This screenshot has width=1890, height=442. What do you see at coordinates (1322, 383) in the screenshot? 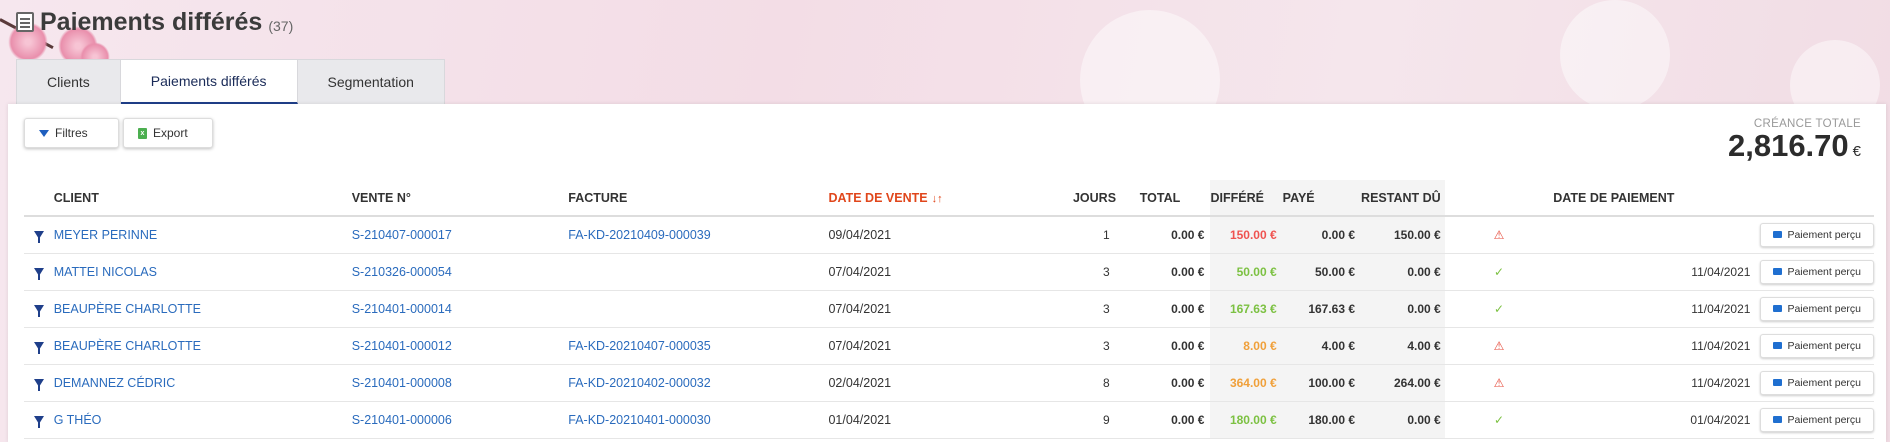
I see `paye: 100.00 €` at bounding box center [1322, 383].